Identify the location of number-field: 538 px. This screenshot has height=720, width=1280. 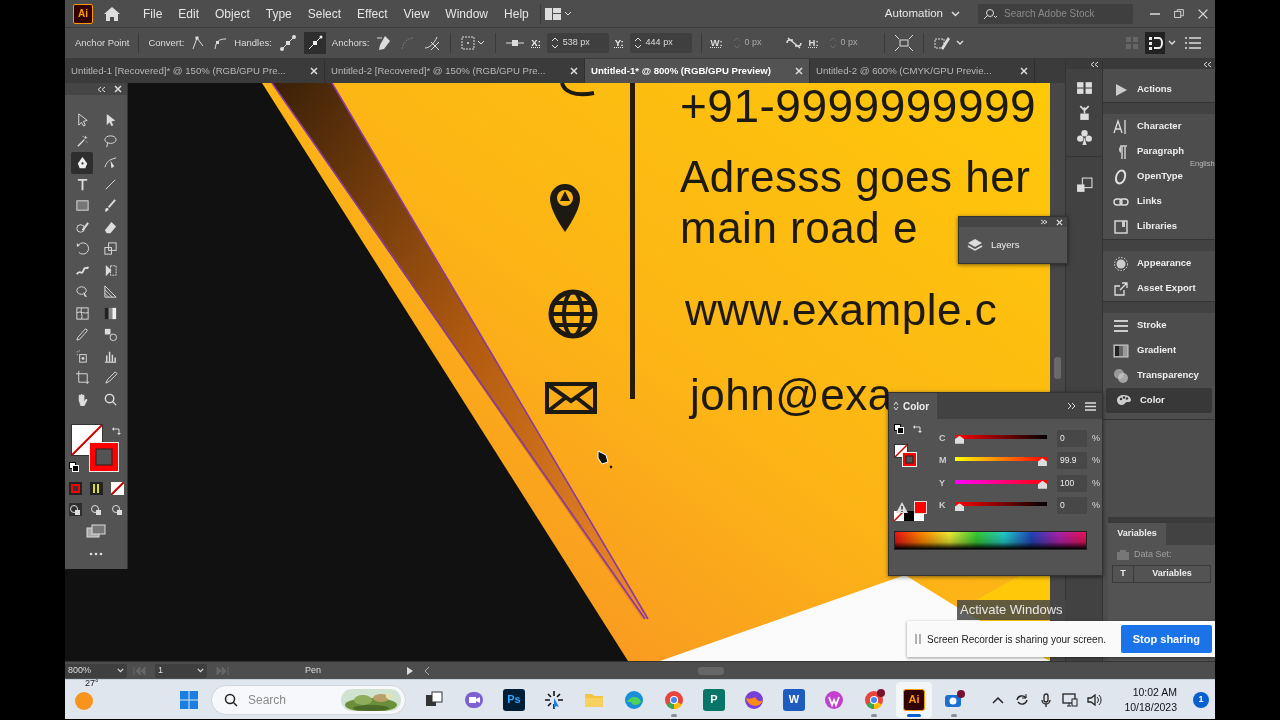
(577, 43).